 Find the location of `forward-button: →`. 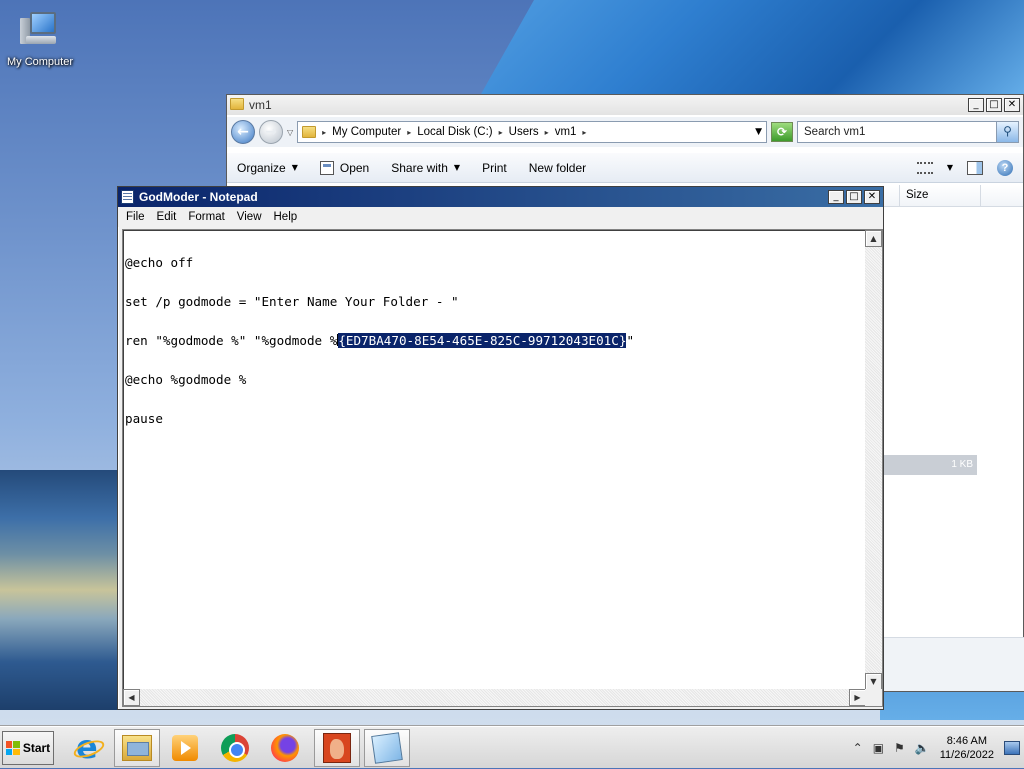

forward-button: → is located at coordinates (271, 132).